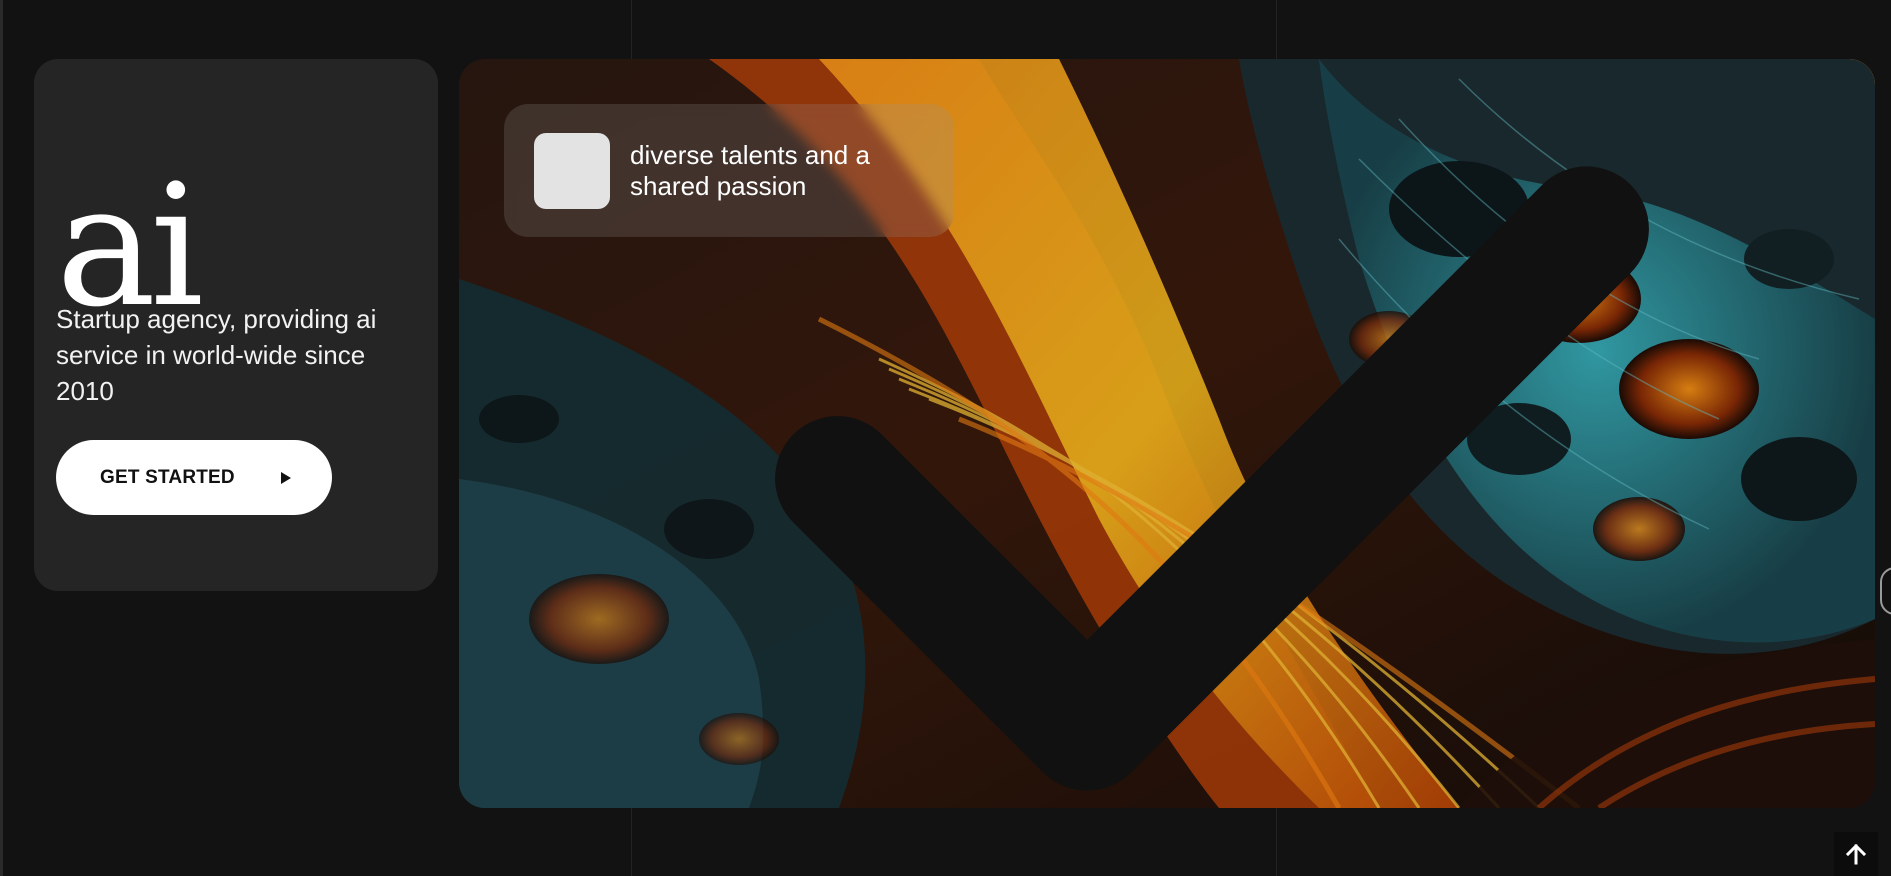 This screenshot has height=876, width=1891. I want to click on window-edge, so click(1, 438).